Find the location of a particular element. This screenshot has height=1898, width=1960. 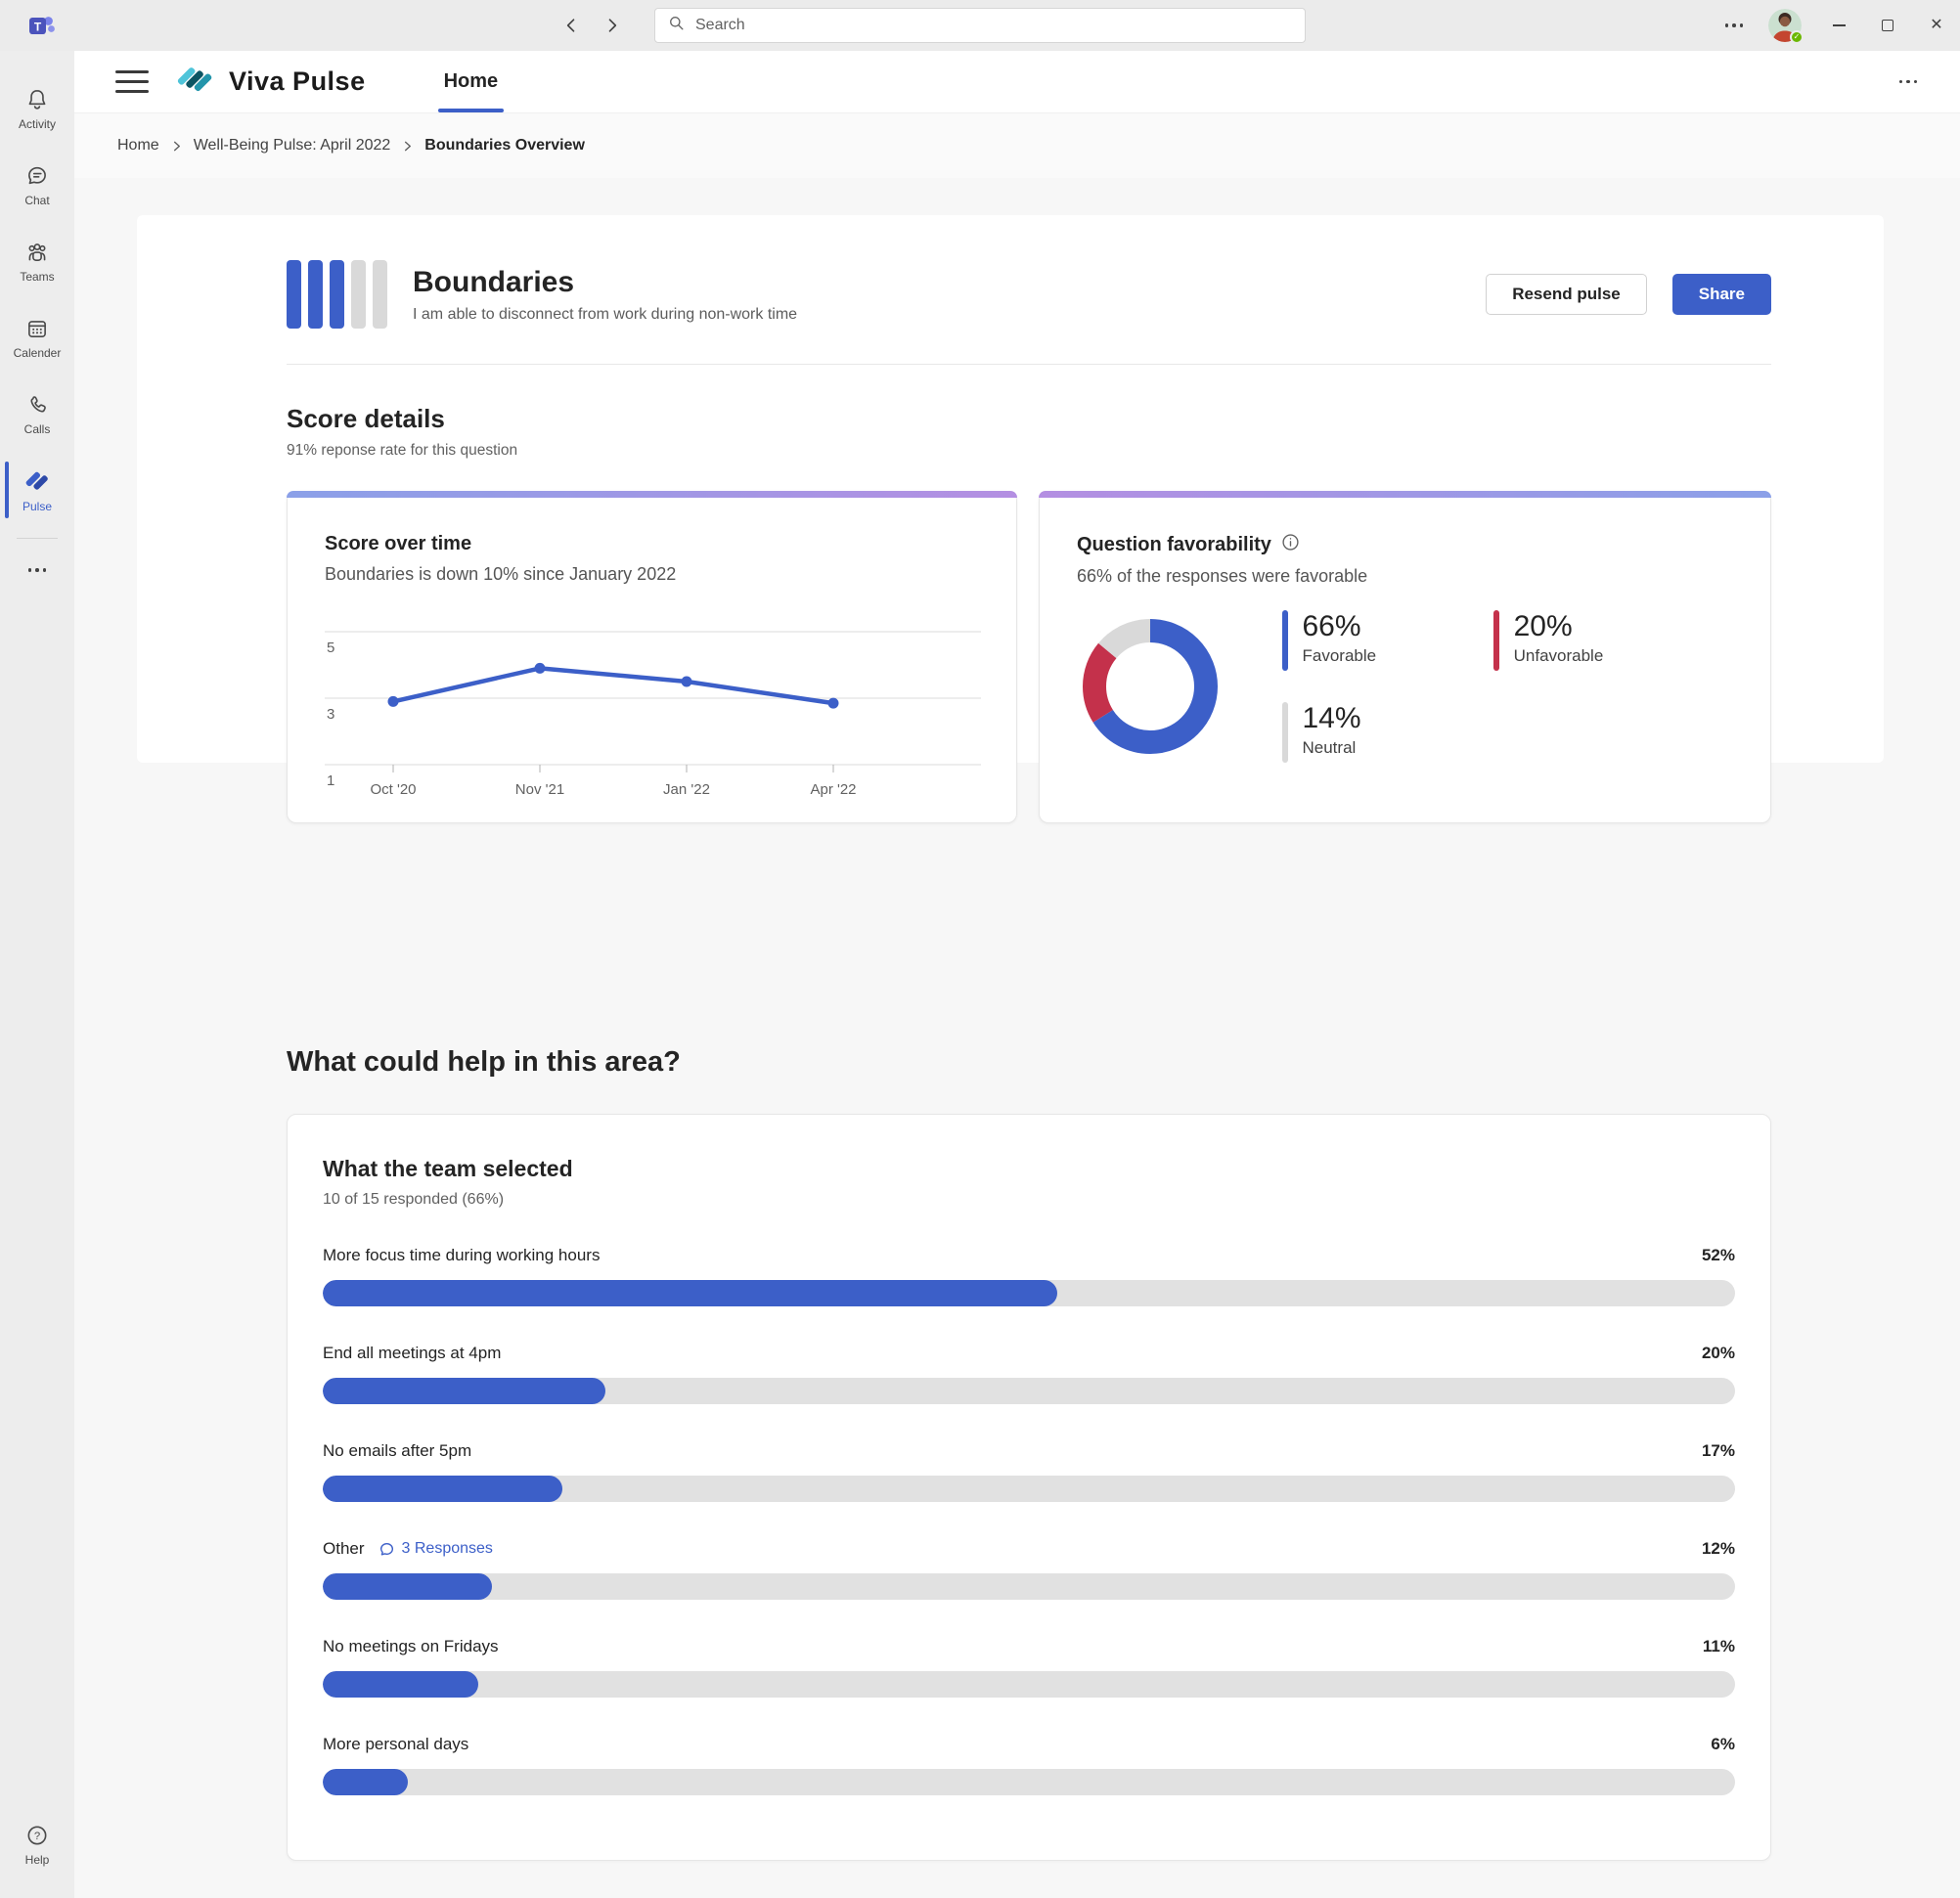

search-input is located at coordinates (994, 26).